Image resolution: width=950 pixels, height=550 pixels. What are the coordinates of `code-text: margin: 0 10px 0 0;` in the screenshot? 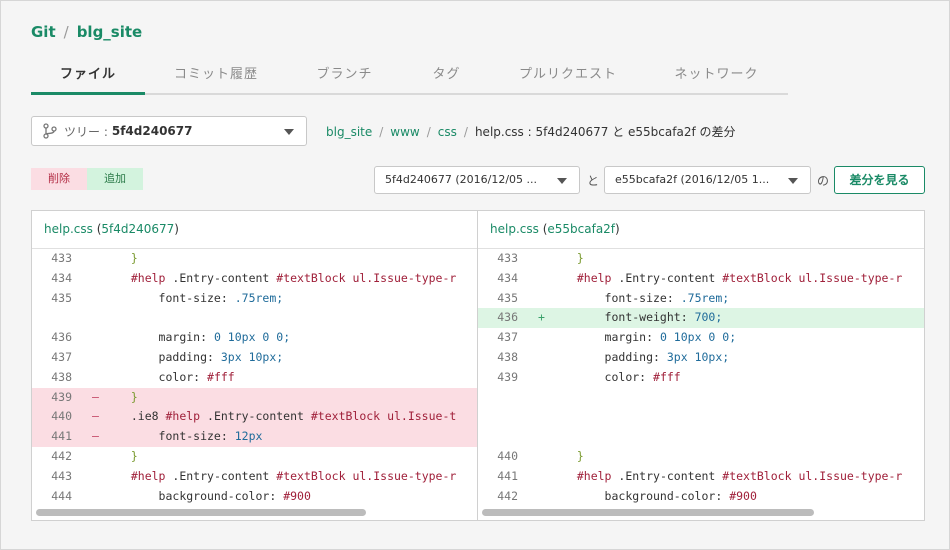 It's located at (670, 337).